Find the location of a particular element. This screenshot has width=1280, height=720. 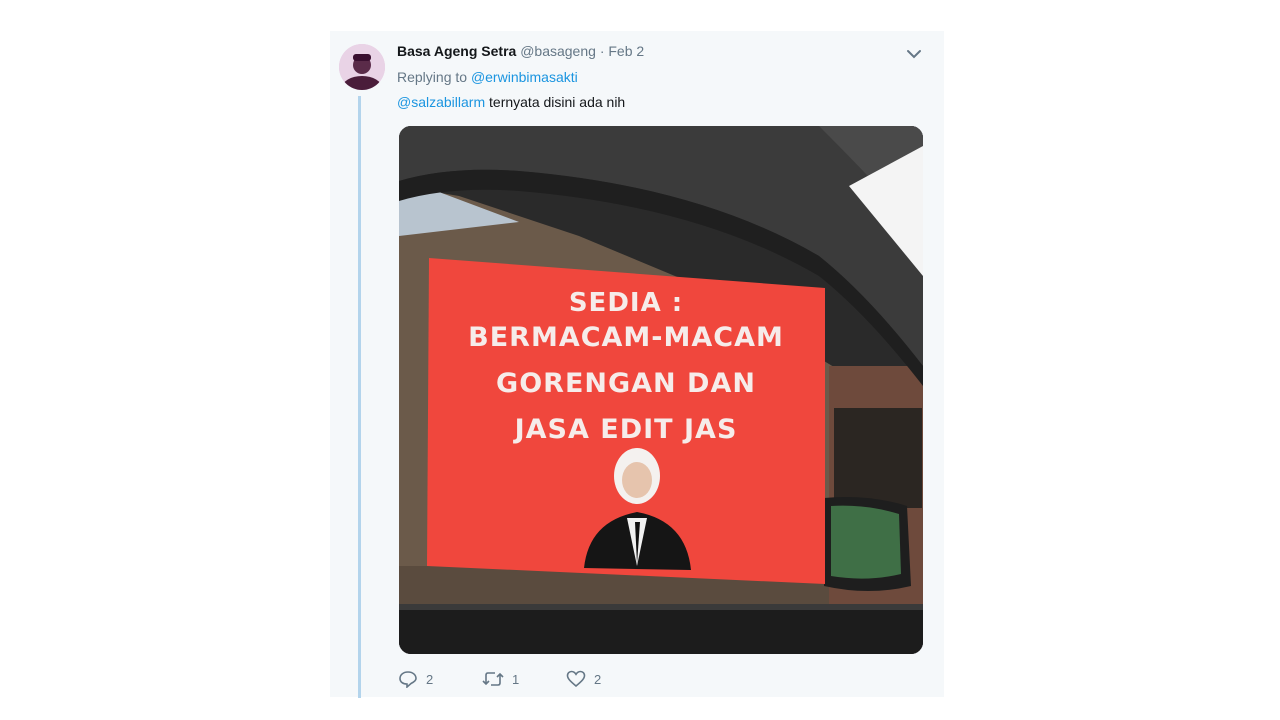

retweet-count: 1 is located at coordinates (516, 679).